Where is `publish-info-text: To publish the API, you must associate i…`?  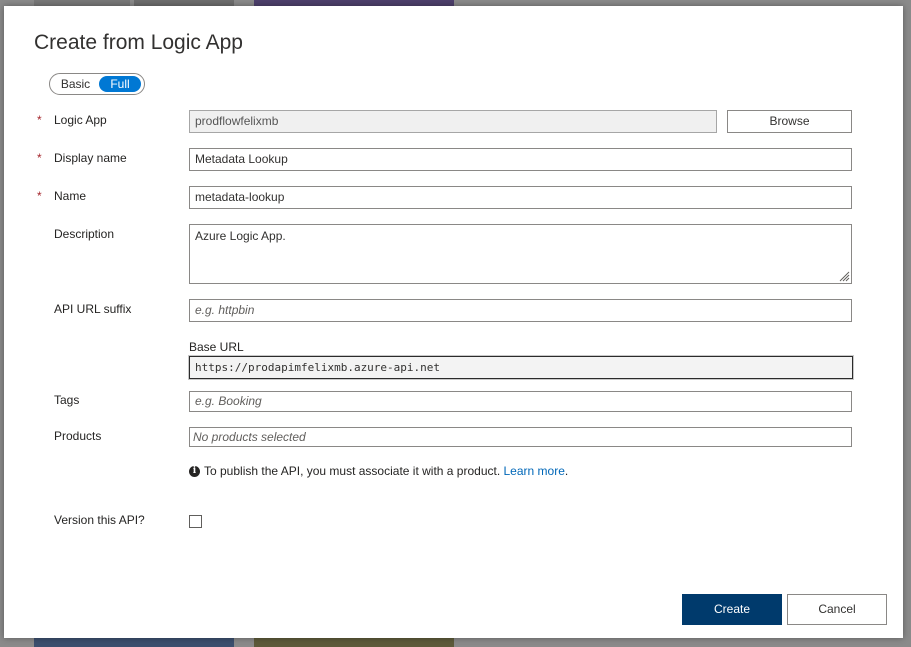 publish-info-text: To publish the API, you must associate i… is located at coordinates (352, 471).